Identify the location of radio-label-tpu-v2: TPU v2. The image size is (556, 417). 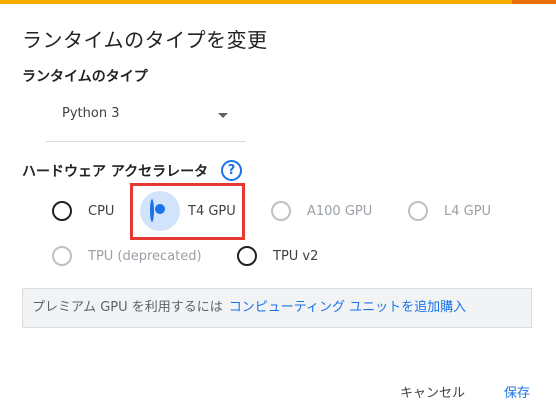
(296, 256).